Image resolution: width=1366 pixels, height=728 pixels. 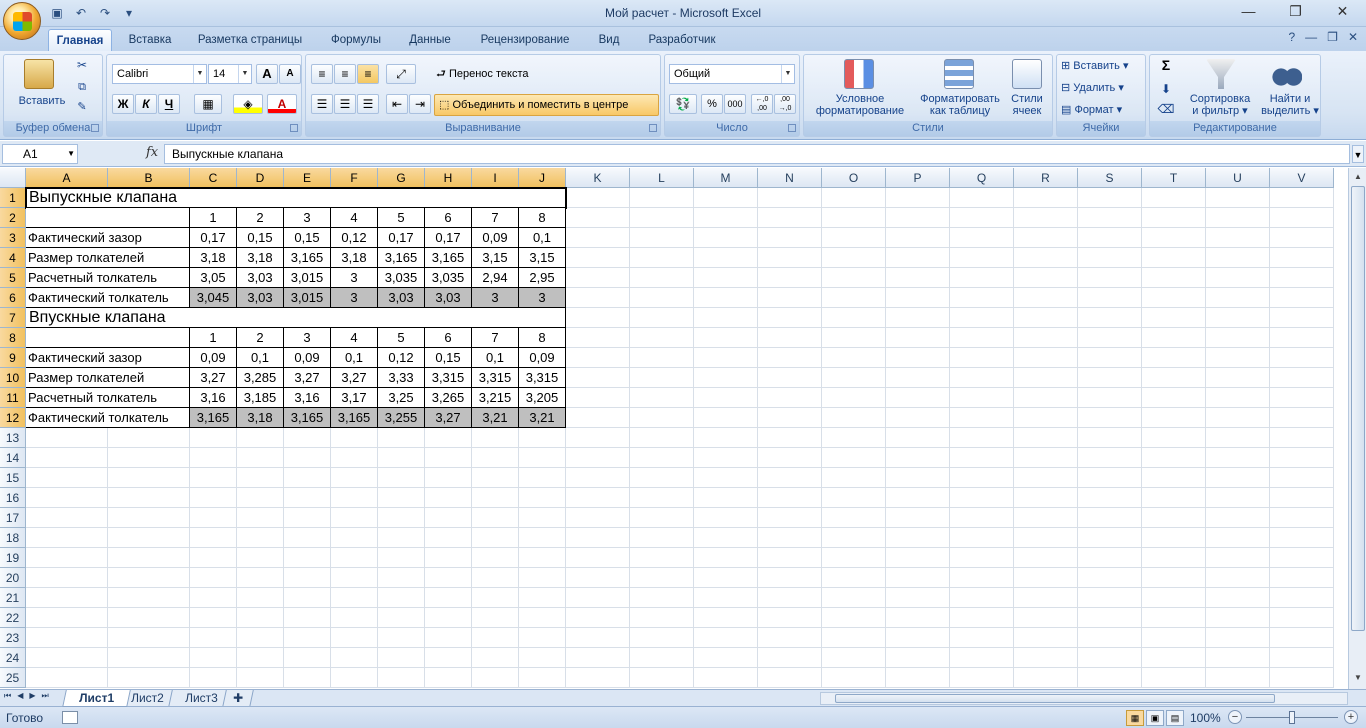 I want to click on table-value-cell: 3,165, so click(x=448, y=258).